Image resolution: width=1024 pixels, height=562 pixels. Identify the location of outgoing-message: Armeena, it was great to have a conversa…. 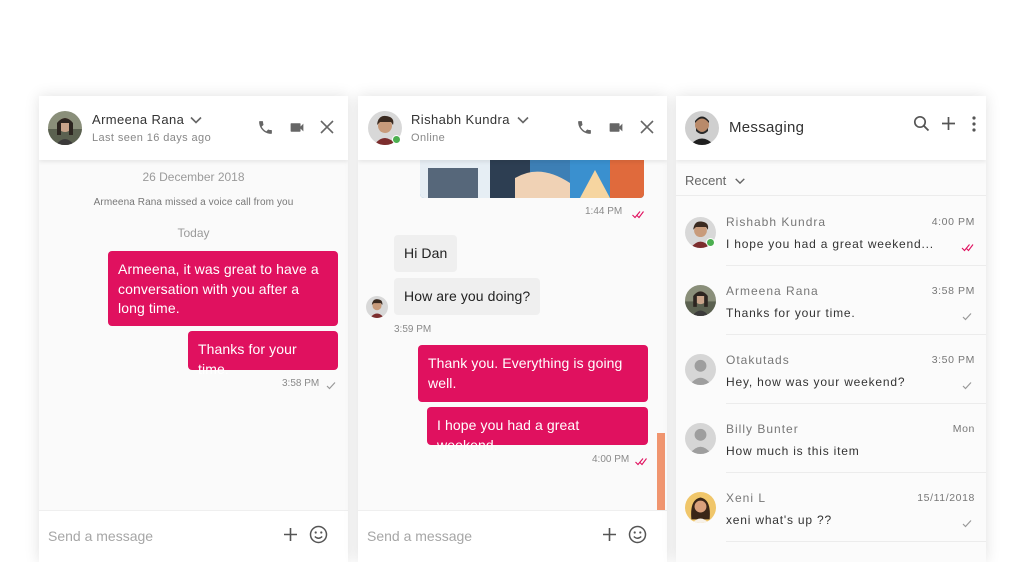
(223, 288).